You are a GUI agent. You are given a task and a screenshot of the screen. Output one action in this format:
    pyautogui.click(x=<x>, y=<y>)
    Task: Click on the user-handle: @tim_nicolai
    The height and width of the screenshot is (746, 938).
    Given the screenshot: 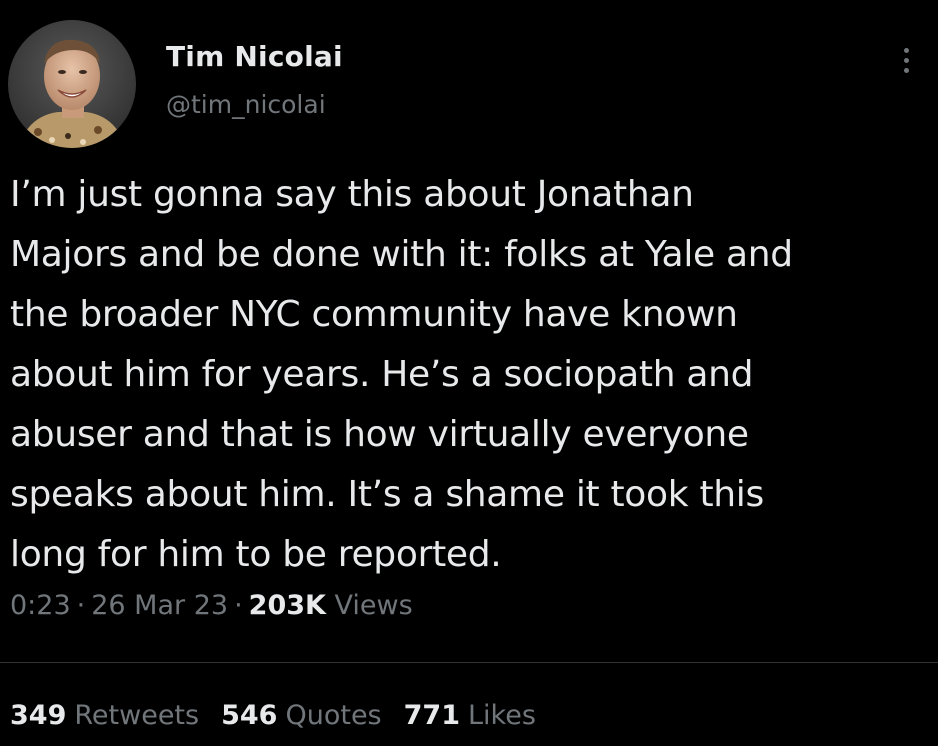 What is the action you would take?
    pyautogui.click(x=246, y=104)
    